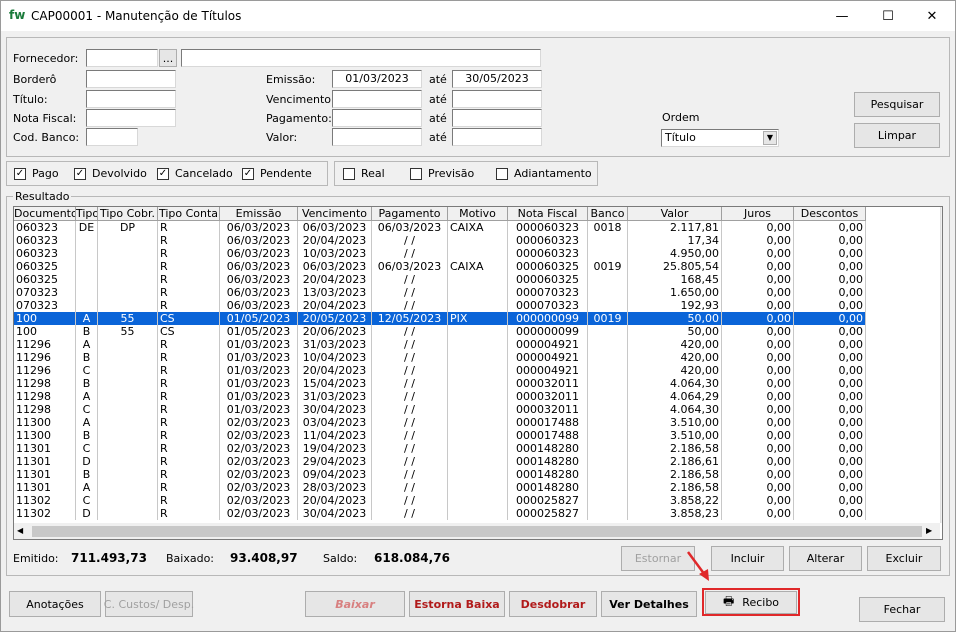 Image resolution: width=956 pixels, height=632 pixels. Describe the element at coordinates (364, 173) in the screenshot. I see `check-real: Real` at that location.